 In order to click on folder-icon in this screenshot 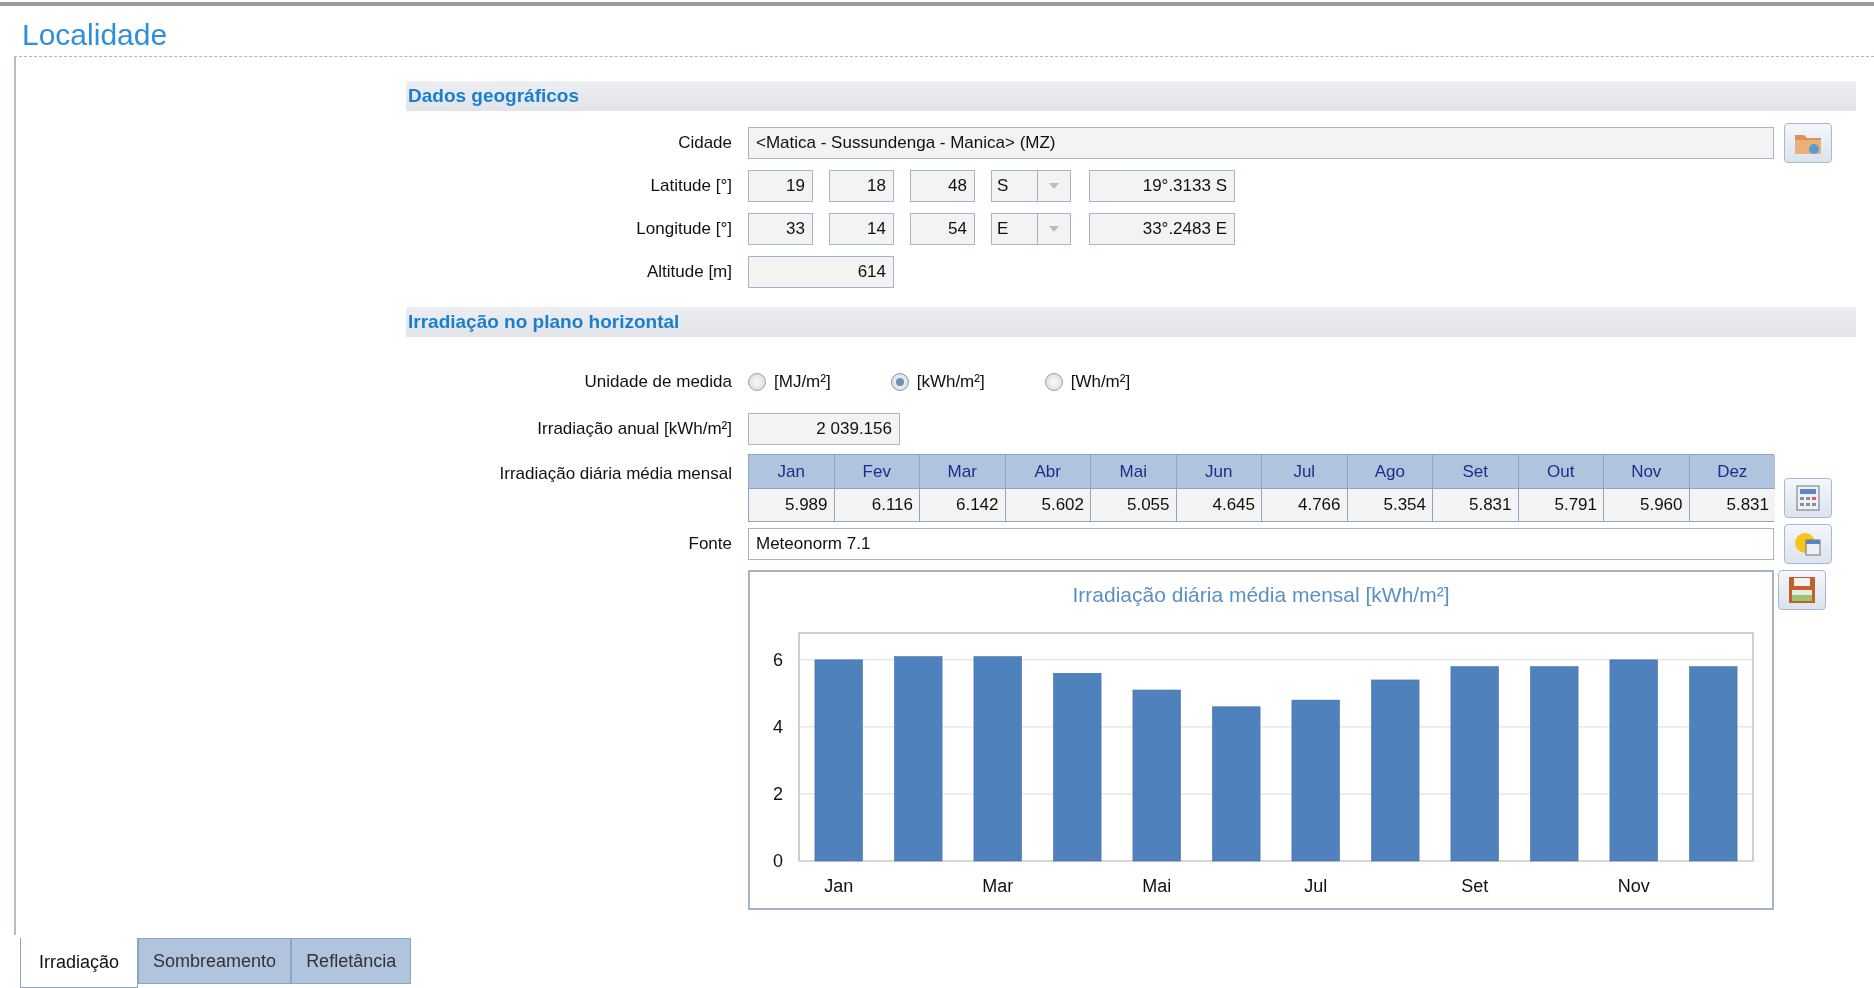, I will do `click(1808, 142)`.